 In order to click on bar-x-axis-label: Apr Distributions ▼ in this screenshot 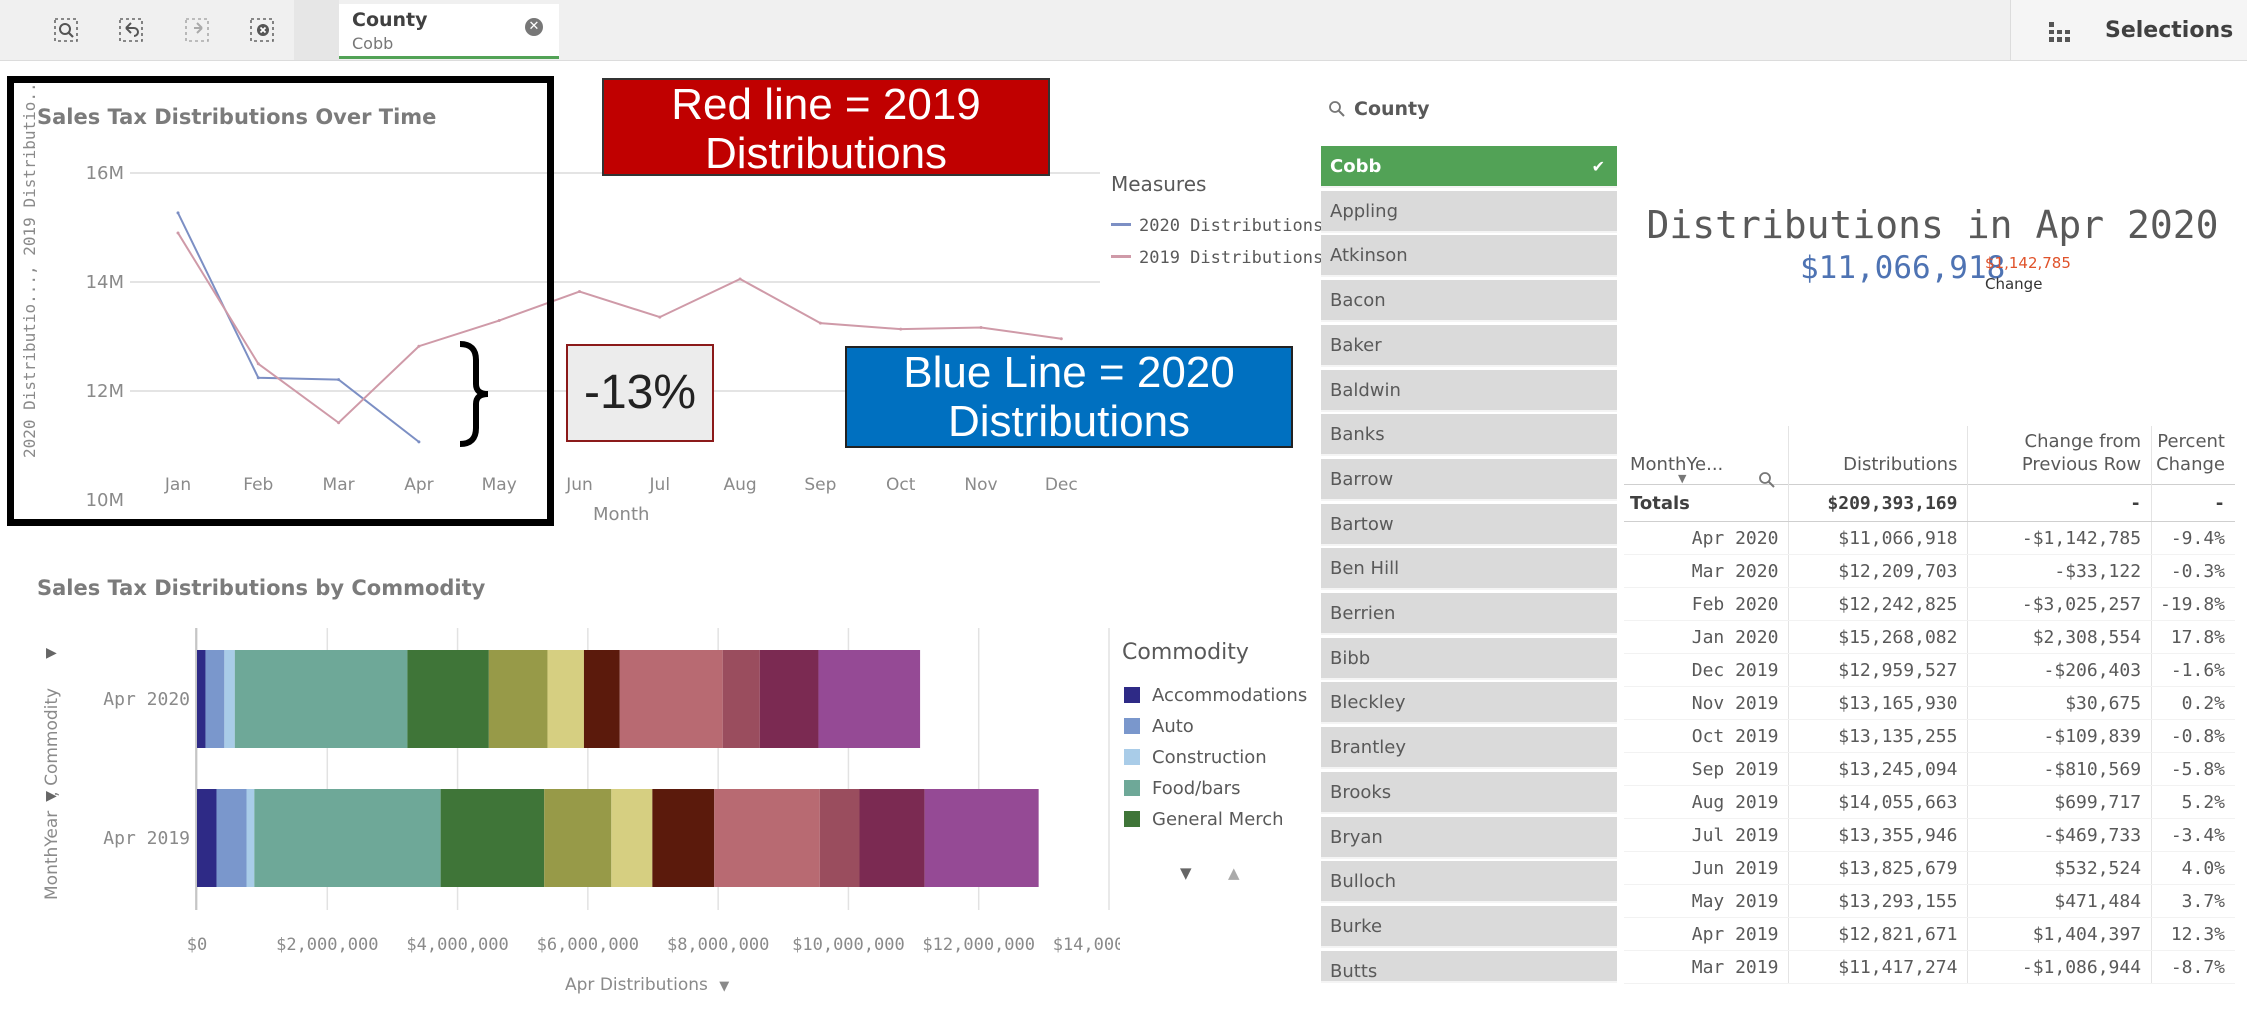, I will do `click(647, 985)`.